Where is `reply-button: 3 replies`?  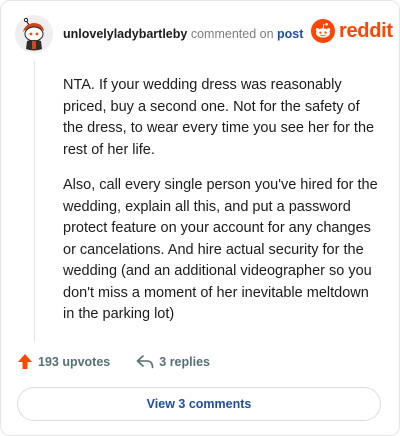 reply-button: 3 replies is located at coordinates (173, 362).